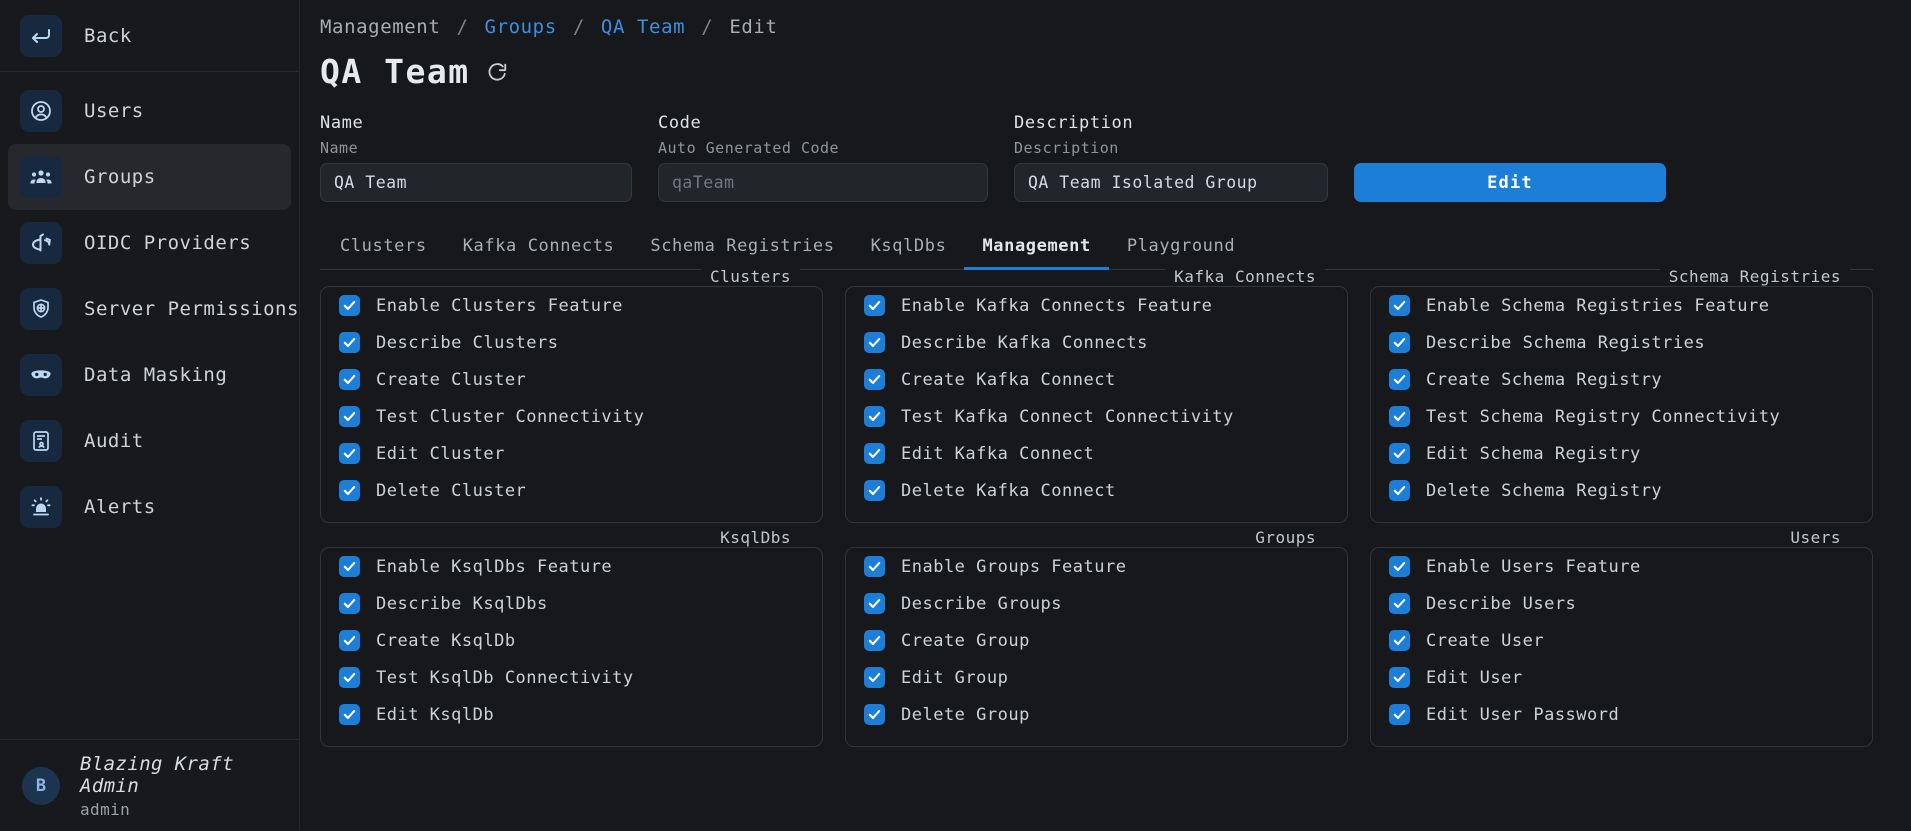 The width and height of the screenshot is (1911, 831). I want to click on permission-option: Enable Users Feature, so click(1621, 566).